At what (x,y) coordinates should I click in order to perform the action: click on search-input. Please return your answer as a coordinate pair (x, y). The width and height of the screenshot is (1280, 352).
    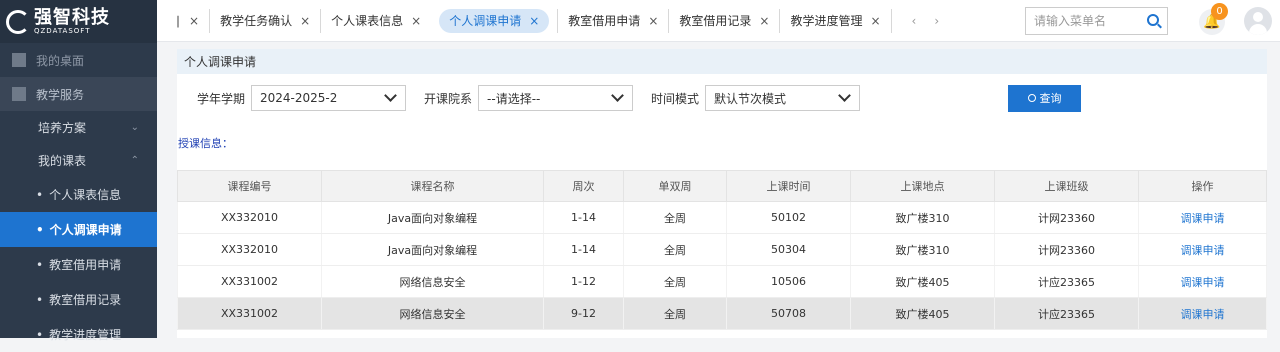
    Looking at the image, I should click on (1089, 21).